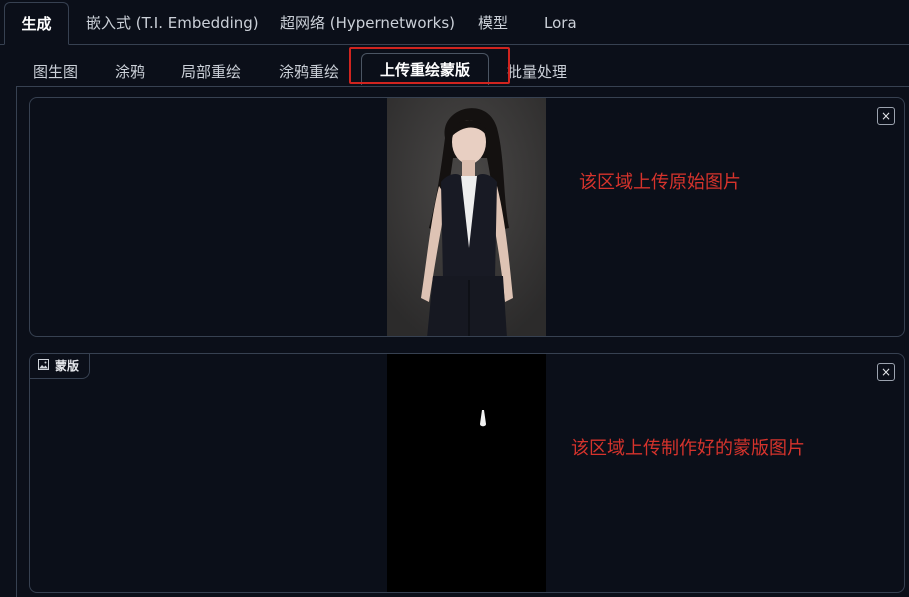 This screenshot has width=909, height=597. Describe the element at coordinates (43, 366) in the screenshot. I see `image-icon` at that location.